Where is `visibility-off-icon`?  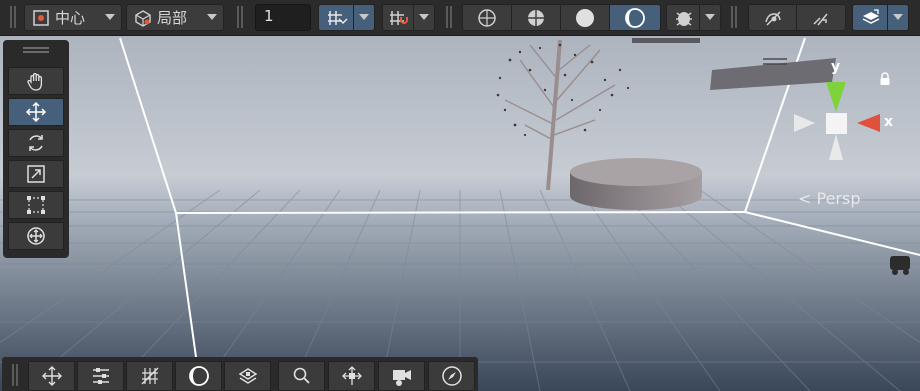 visibility-off-icon is located at coordinates (772, 18).